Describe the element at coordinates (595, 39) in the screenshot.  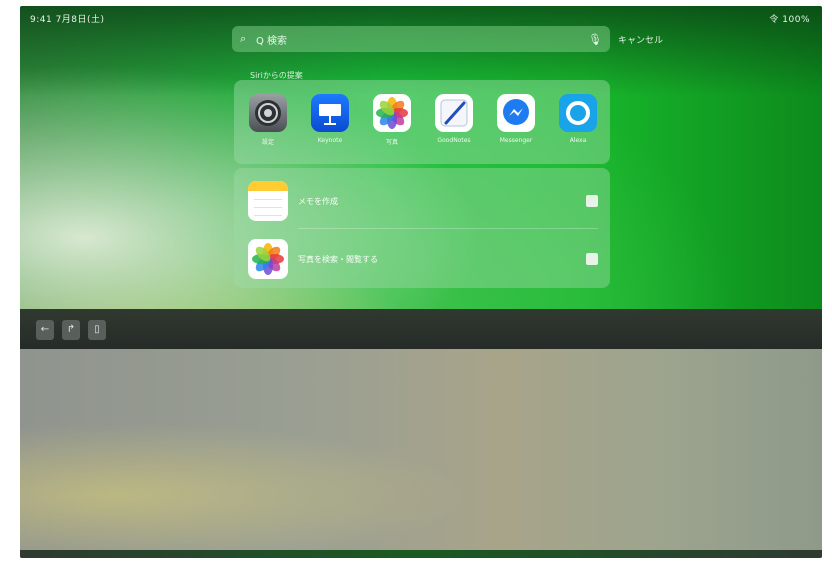
I see `microphone-icon: 🎙` at that location.